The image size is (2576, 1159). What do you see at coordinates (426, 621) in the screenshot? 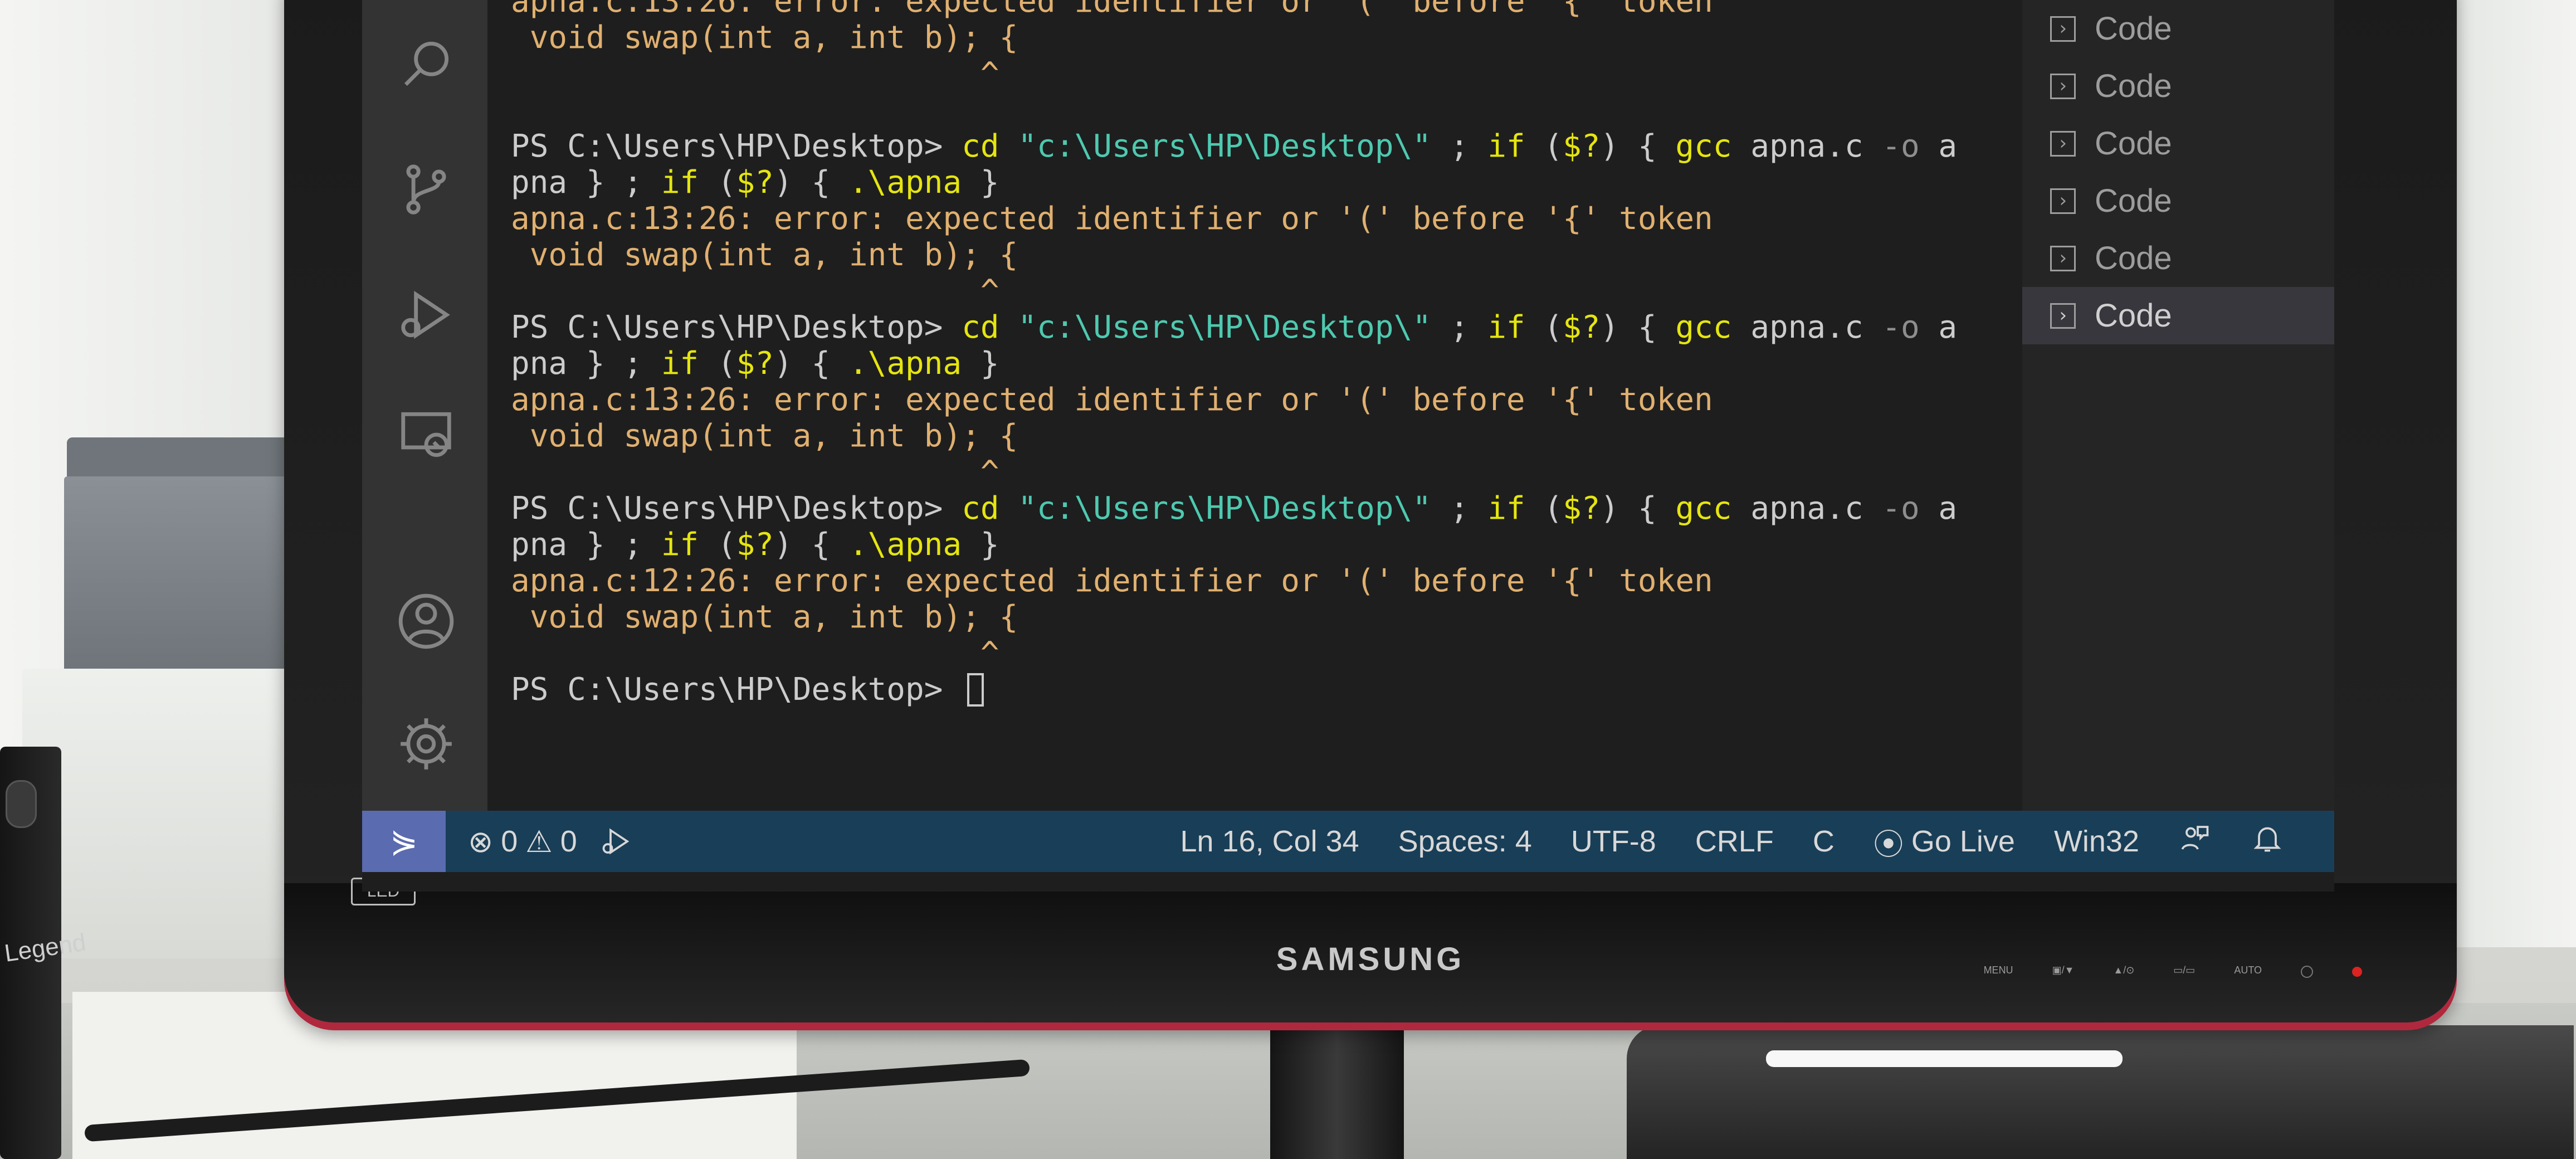
I see `account-icon` at bounding box center [426, 621].